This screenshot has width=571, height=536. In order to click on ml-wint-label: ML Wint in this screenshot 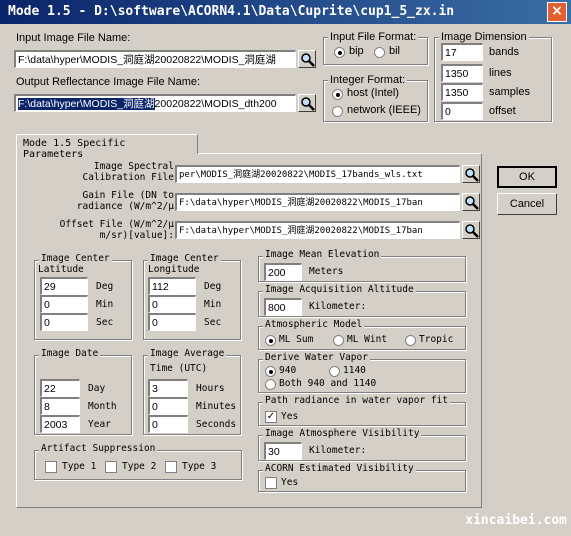, I will do `click(367, 339)`.